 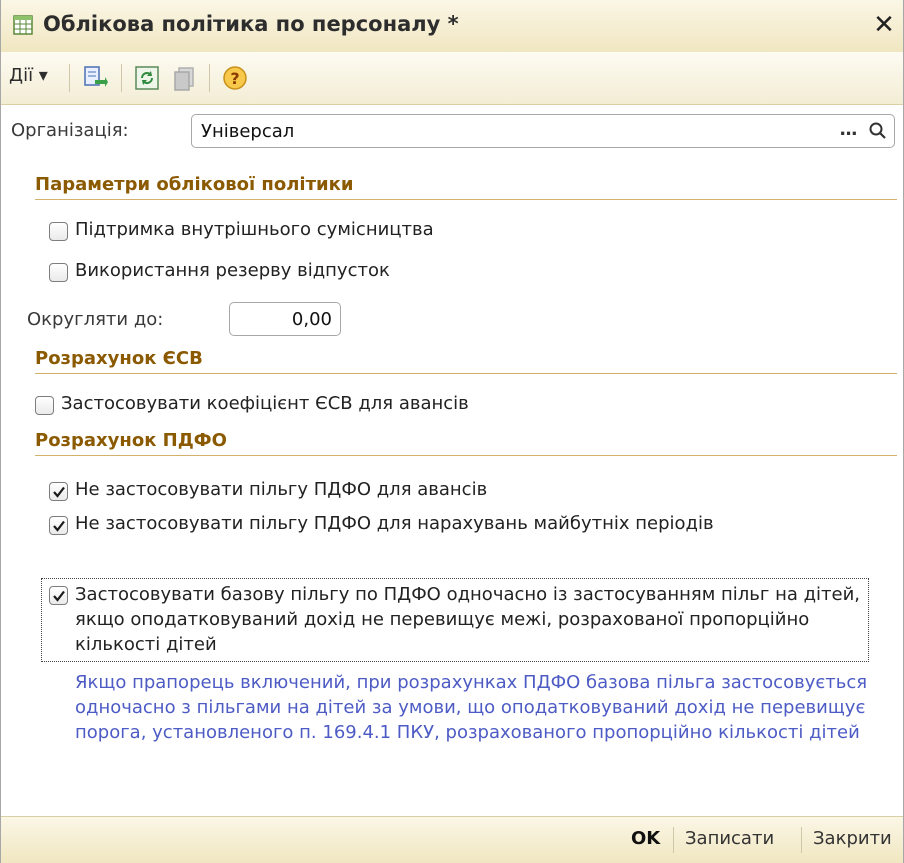 I want to click on window-title: Облікова політика по персоналу *, so click(x=251, y=24).